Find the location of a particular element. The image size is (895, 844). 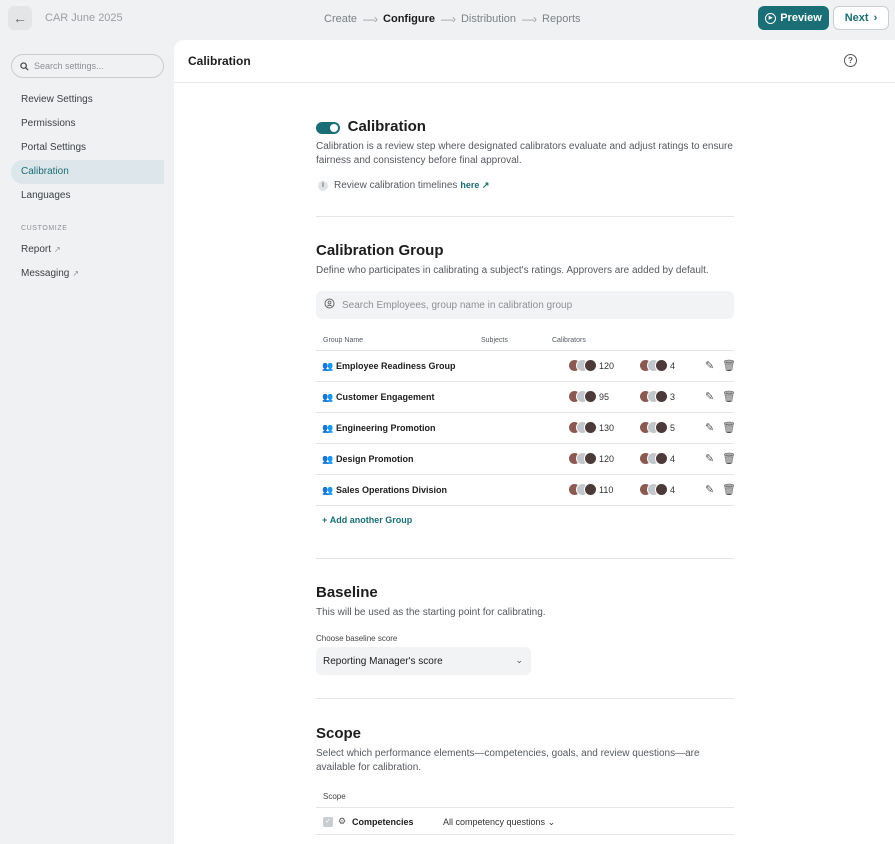

table-row: 👥 Engineering Promotion 130 5 ✎ 🗑 is located at coordinates (526, 428).